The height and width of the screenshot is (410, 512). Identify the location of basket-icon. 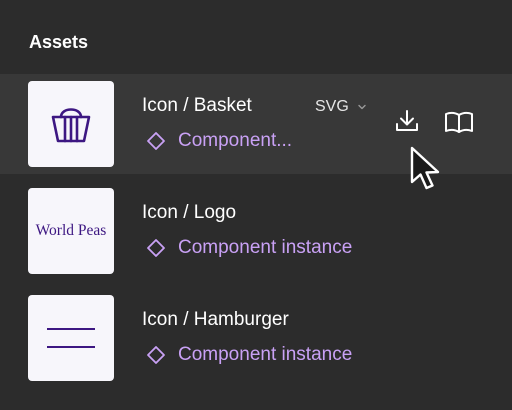
(71, 125).